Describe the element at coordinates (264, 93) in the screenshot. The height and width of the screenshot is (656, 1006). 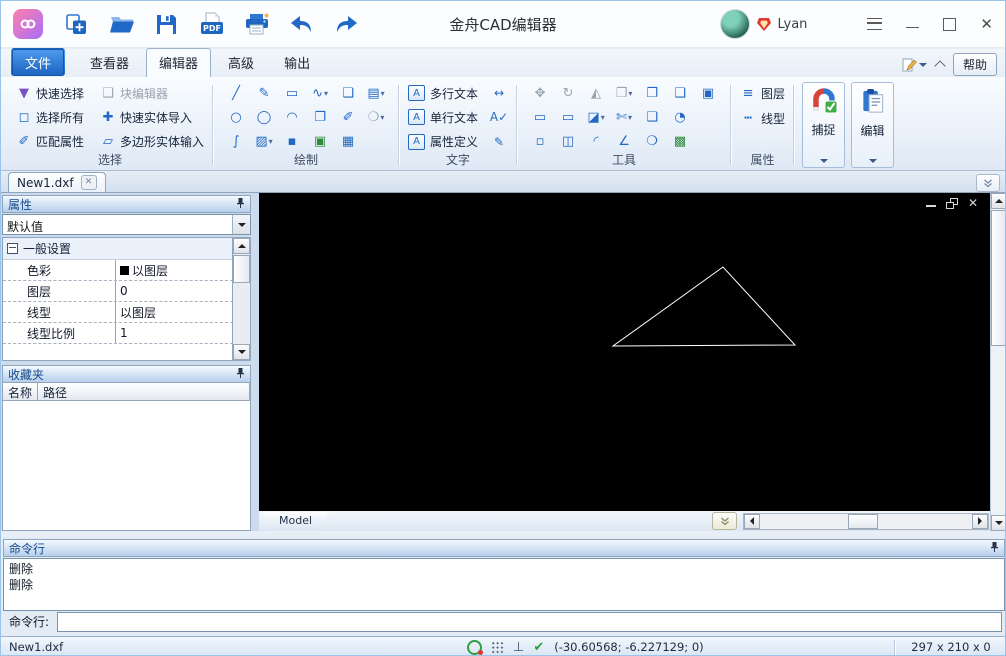
I see `freehand-icon: ✎` at that location.